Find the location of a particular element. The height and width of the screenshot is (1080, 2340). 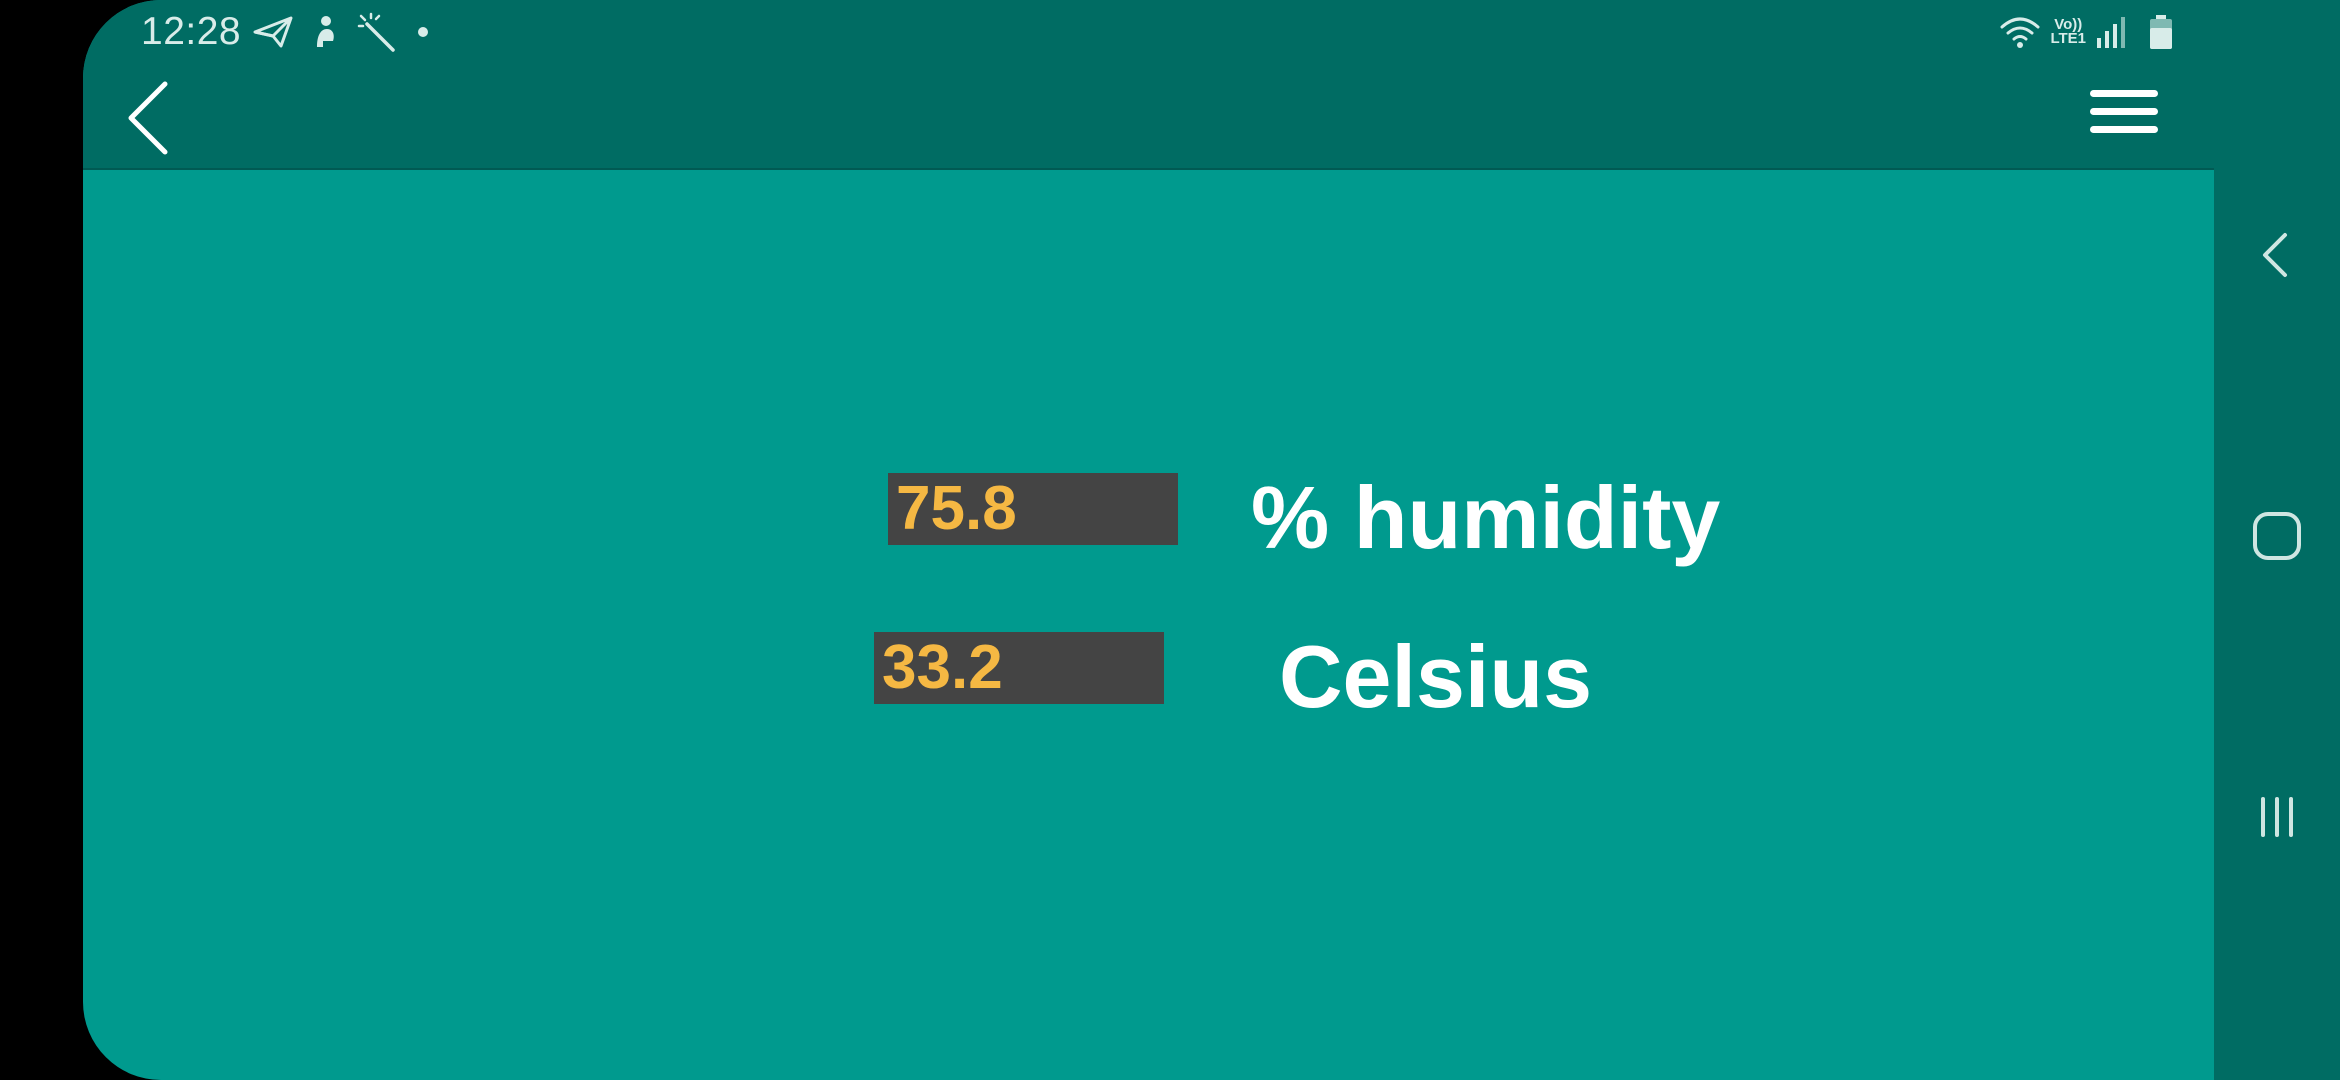

humidity-value-display: 75.8 is located at coordinates (1033, 509).